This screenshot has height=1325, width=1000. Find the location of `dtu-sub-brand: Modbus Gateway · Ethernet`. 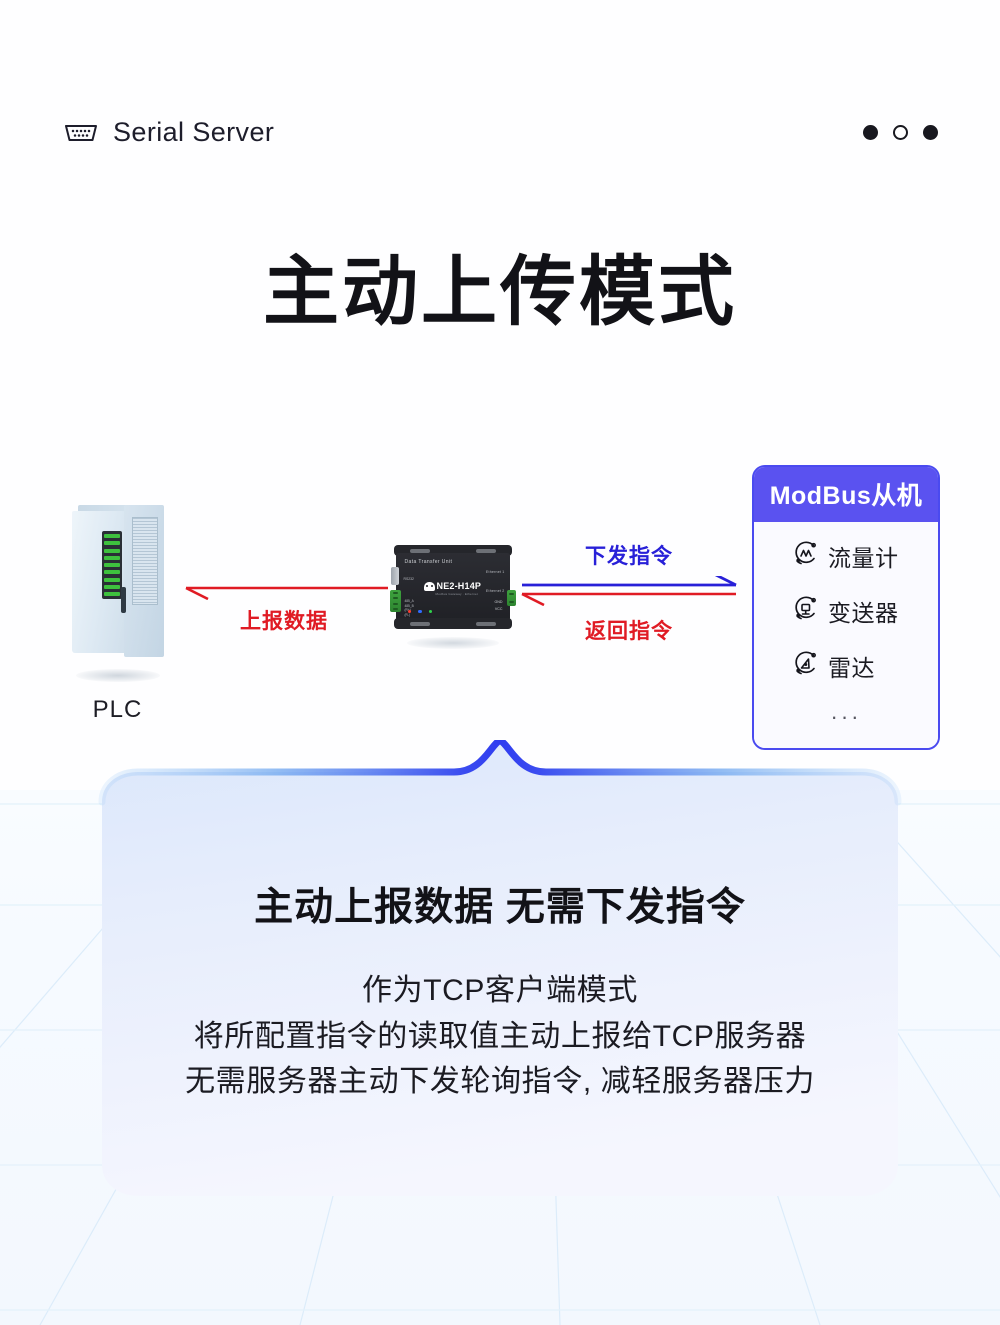

dtu-sub-brand: Modbus Gateway · Ethernet is located at coordinates (456, 594).